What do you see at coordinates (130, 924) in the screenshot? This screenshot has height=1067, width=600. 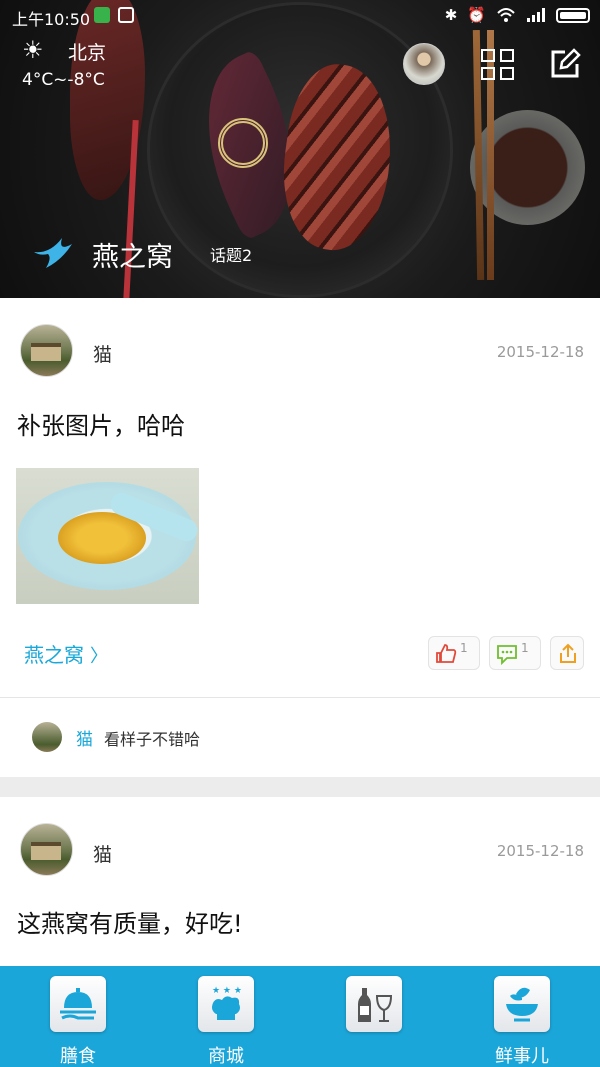 I see `post-content: 这燕窝有质量，好吃!` at bounding box center [130, 924].